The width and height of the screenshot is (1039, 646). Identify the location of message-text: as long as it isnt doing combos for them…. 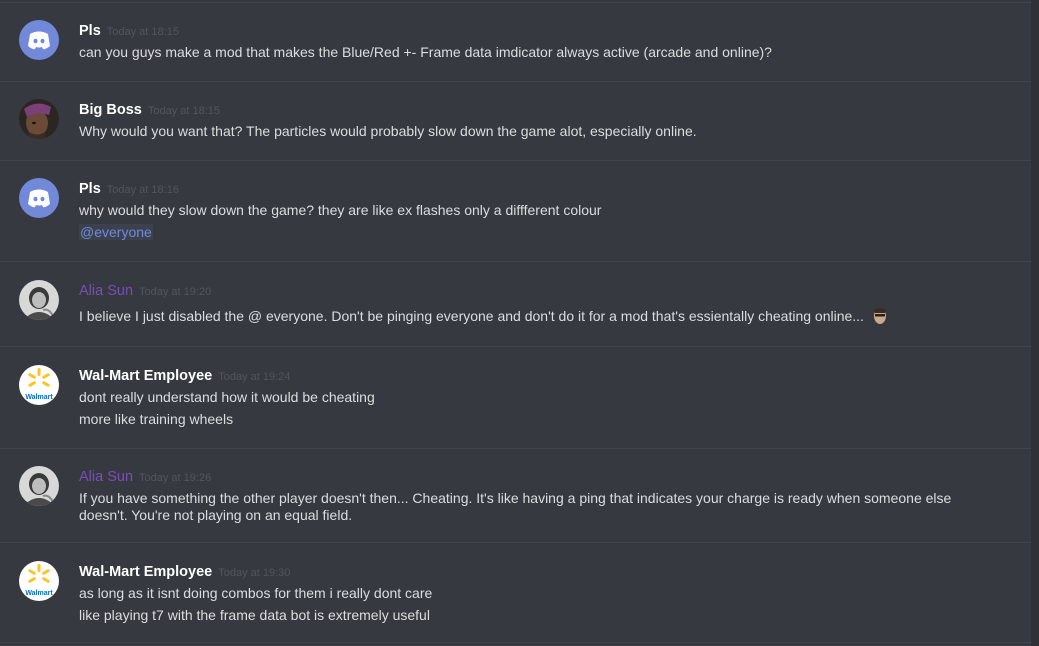
(256, 593).